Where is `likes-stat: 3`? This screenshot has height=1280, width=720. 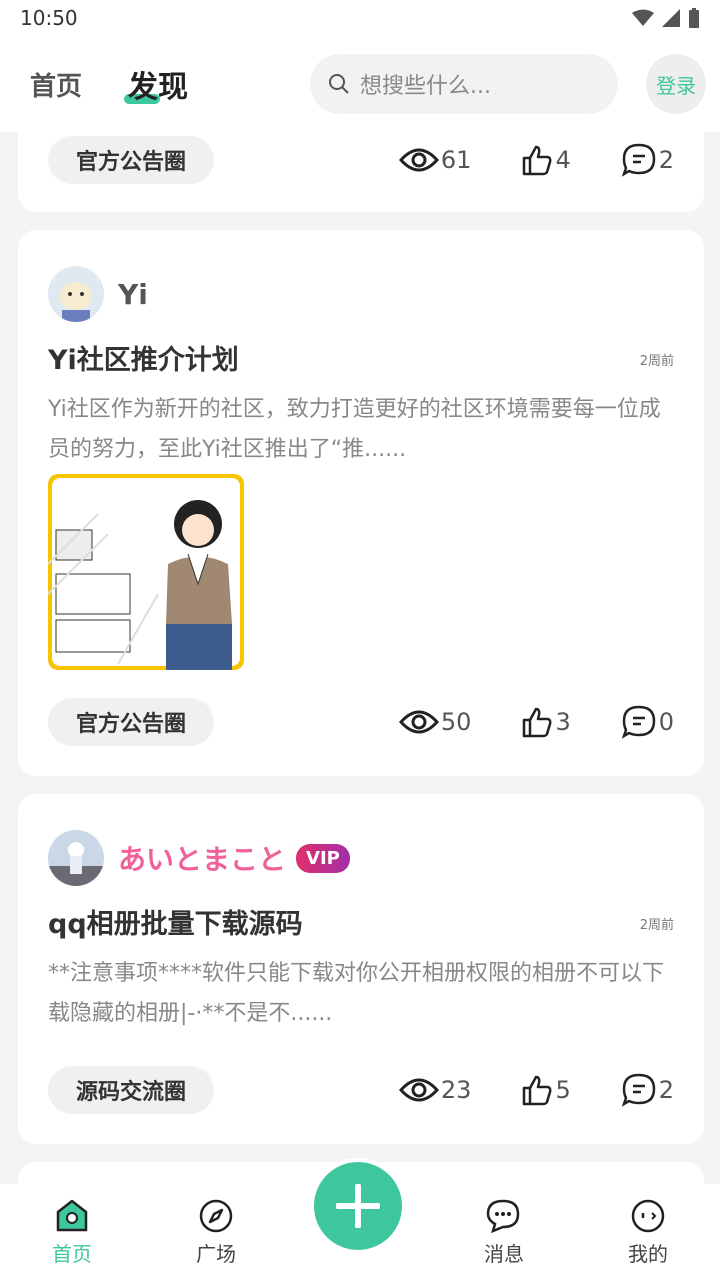 likes-stat: 3 is located at coordinates (546, 722).